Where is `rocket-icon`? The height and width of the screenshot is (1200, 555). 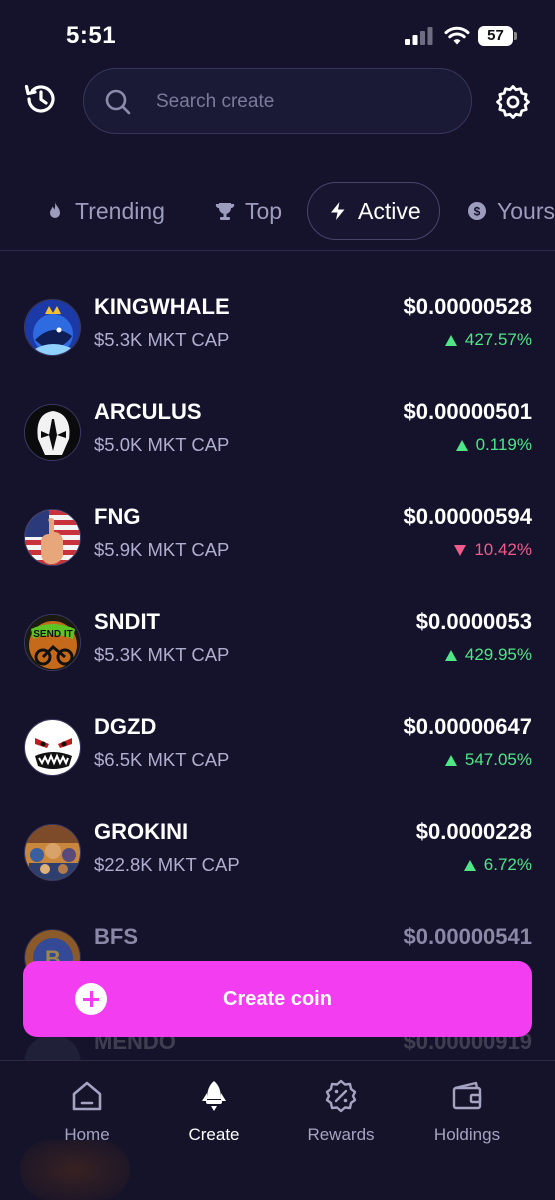
rocket-icon is located at coordinates (214, 1096).